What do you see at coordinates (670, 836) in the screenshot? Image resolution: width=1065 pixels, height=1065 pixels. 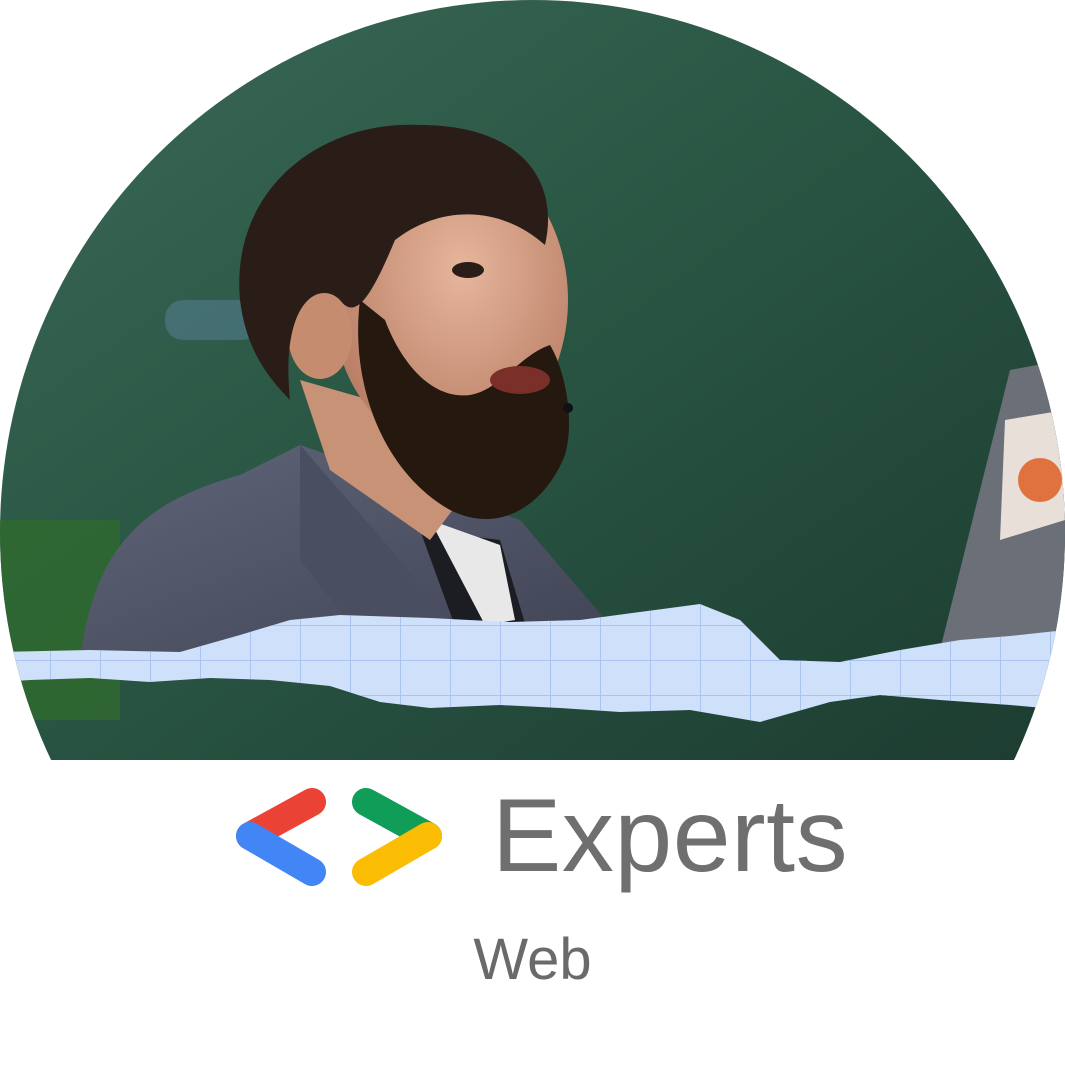 I see `program-name: Experts` at bounding box center [670, 836].